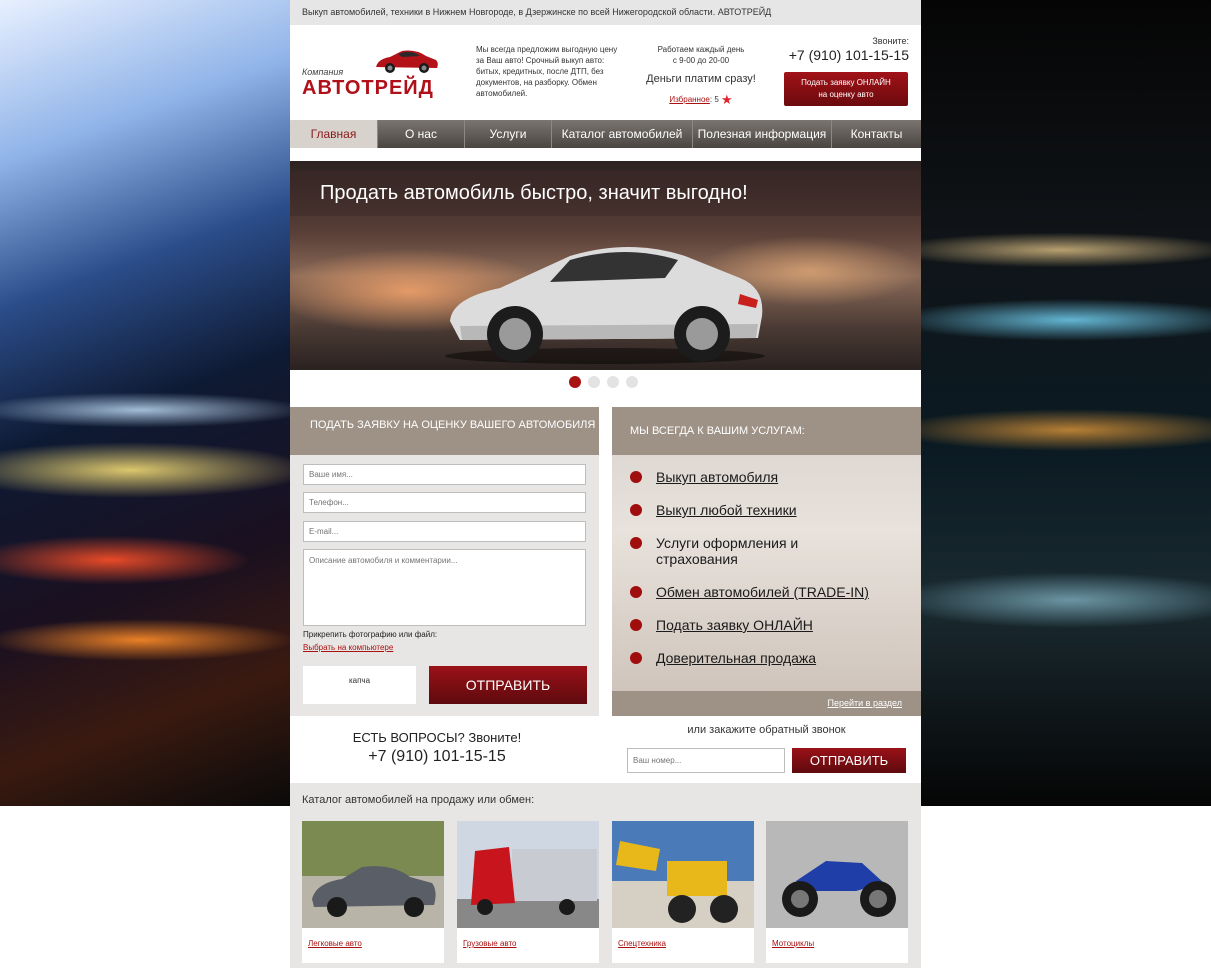  I want to click on attach-file-link: Выбрать на компьютере, so click(348, 647).